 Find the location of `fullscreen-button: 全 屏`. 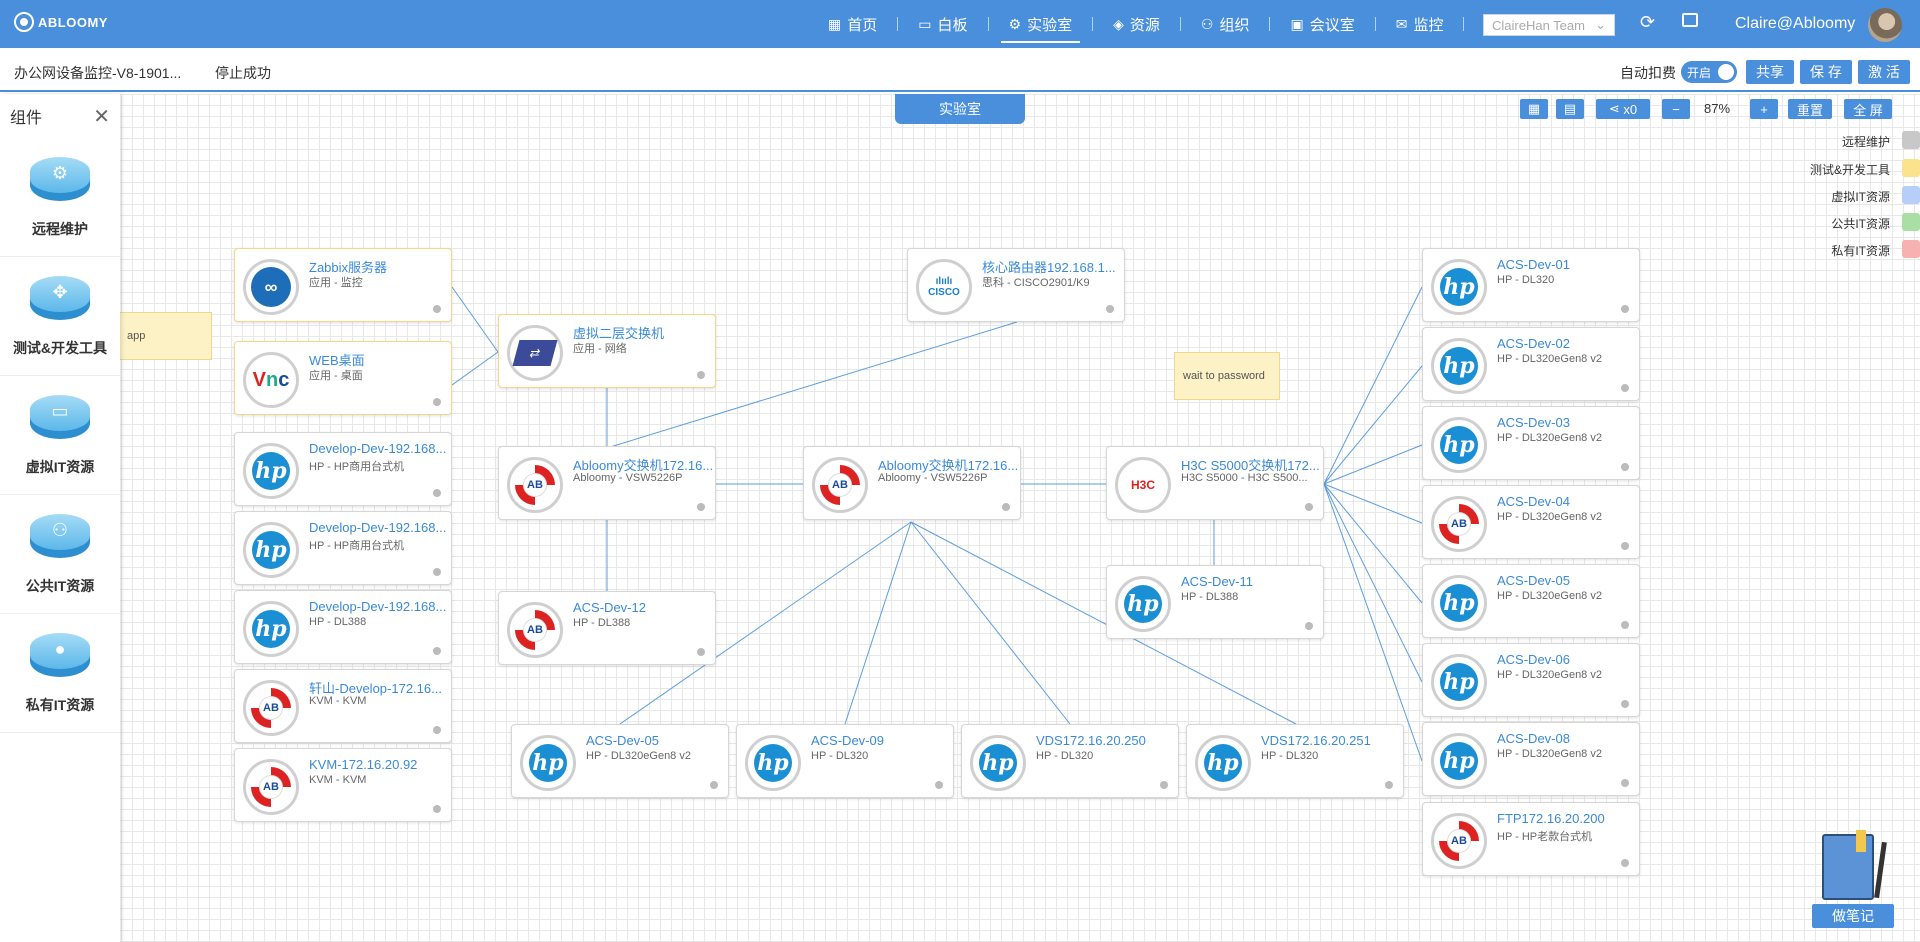

fullscreen-button: 全 屏 is located at coordinates (1868, 109).